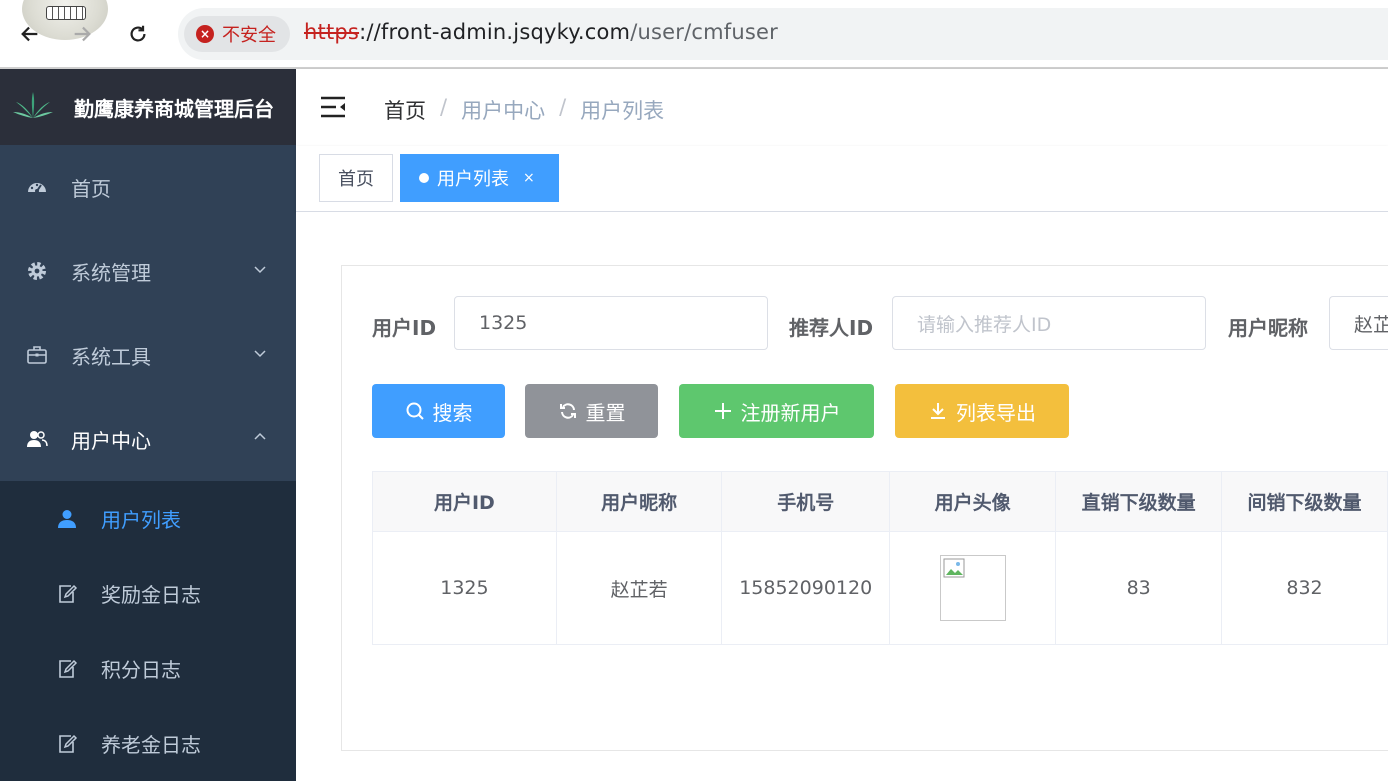 The width and height of the screenshot is (1388, 781). I want to click on table-row: 1325 赵芷若 15852090120 83 832, so click(880, 588).